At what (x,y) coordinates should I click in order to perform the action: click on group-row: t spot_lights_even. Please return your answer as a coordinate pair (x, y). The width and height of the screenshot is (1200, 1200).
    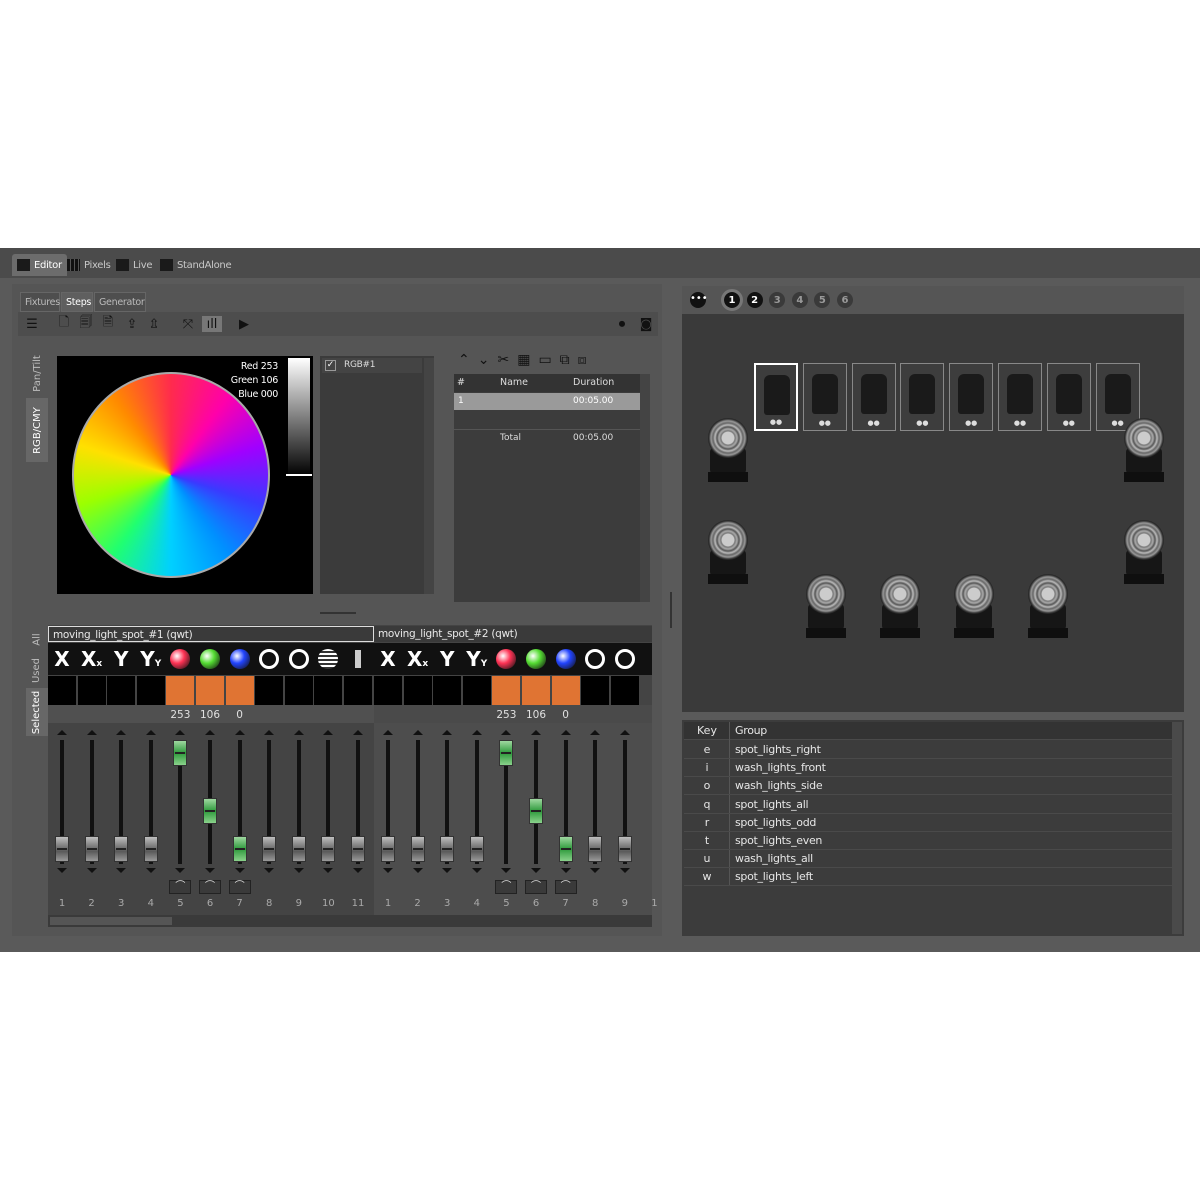
    Looking at the image, I should click on (928, 841).